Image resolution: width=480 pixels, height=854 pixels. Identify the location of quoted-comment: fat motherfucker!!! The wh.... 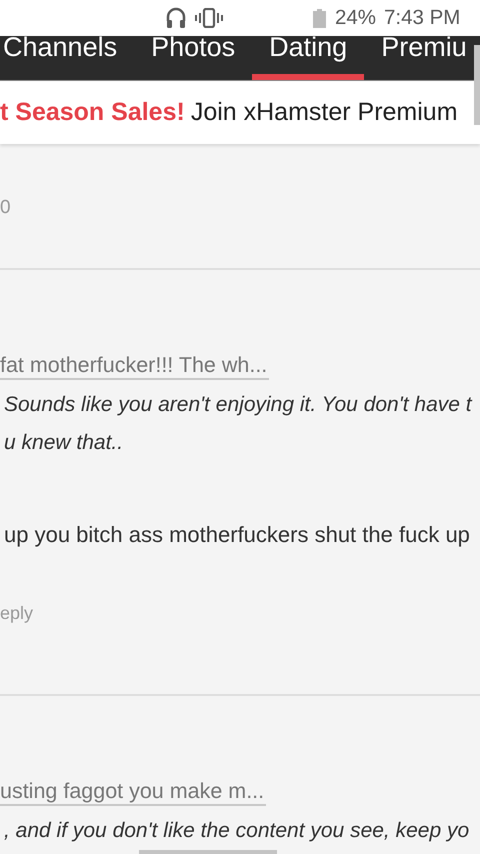
(135, 366).